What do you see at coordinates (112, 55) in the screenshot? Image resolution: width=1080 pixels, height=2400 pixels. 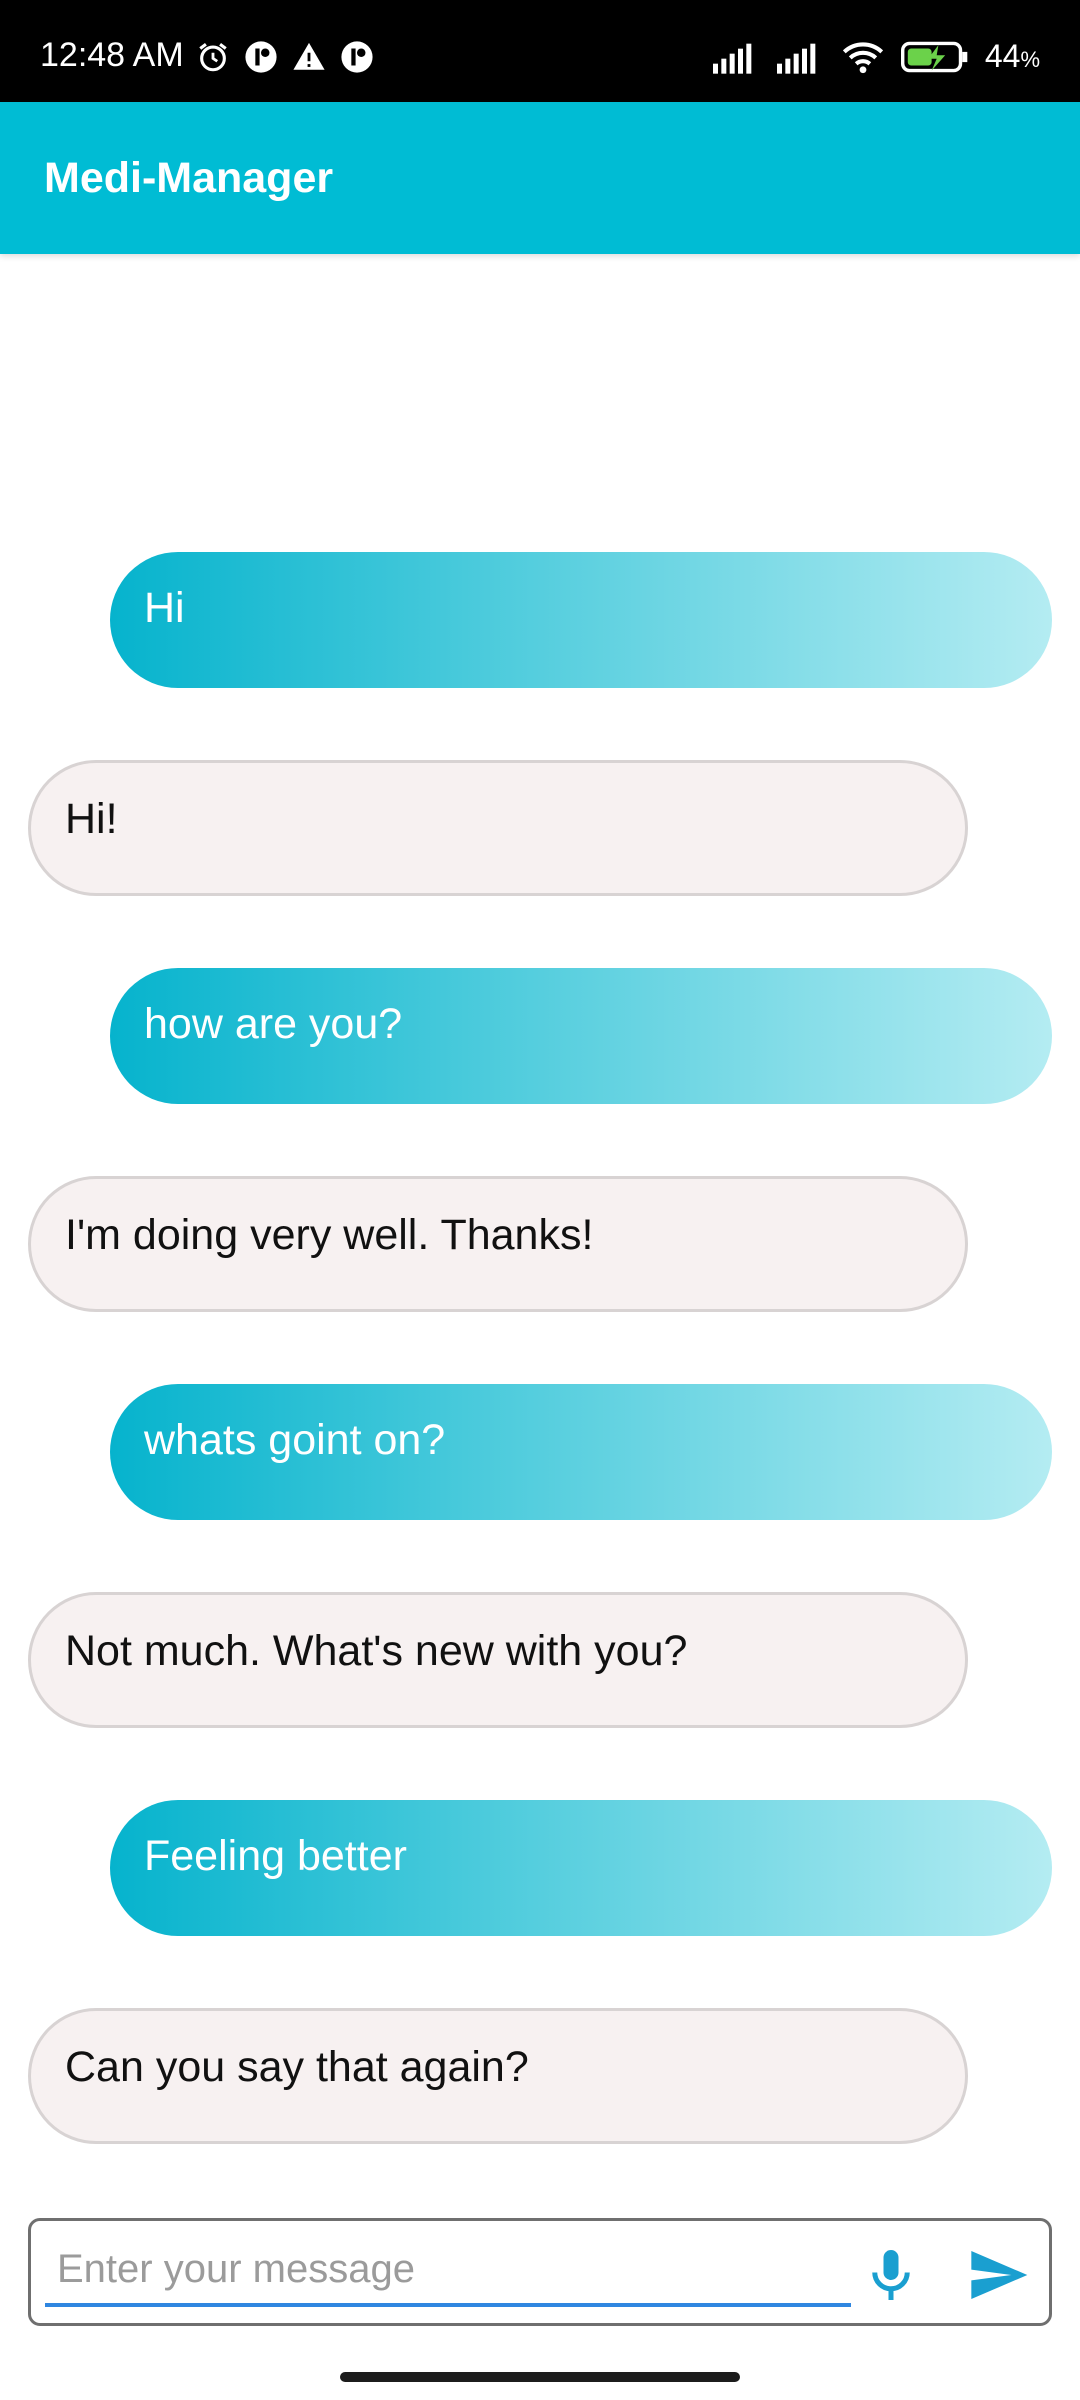 I see `status-time: 12:48 AM` at bounding box center [112, 55].